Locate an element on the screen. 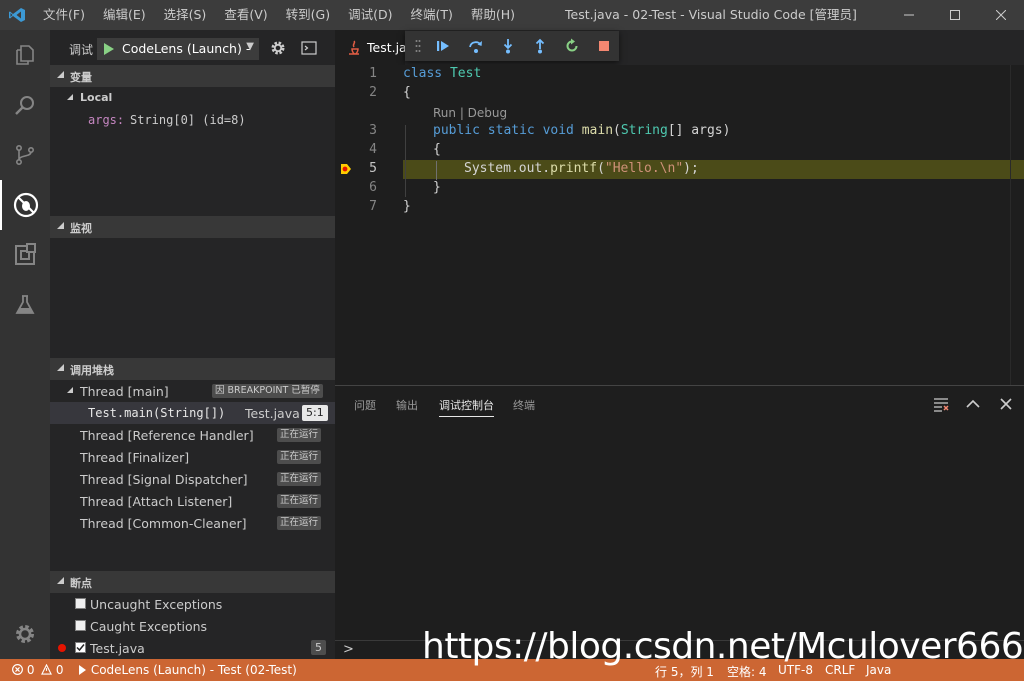 Image resolution: width=1024 pixels, height=681 pixels. menu-selection: 选择(S) is located at coordinates (185, 15).